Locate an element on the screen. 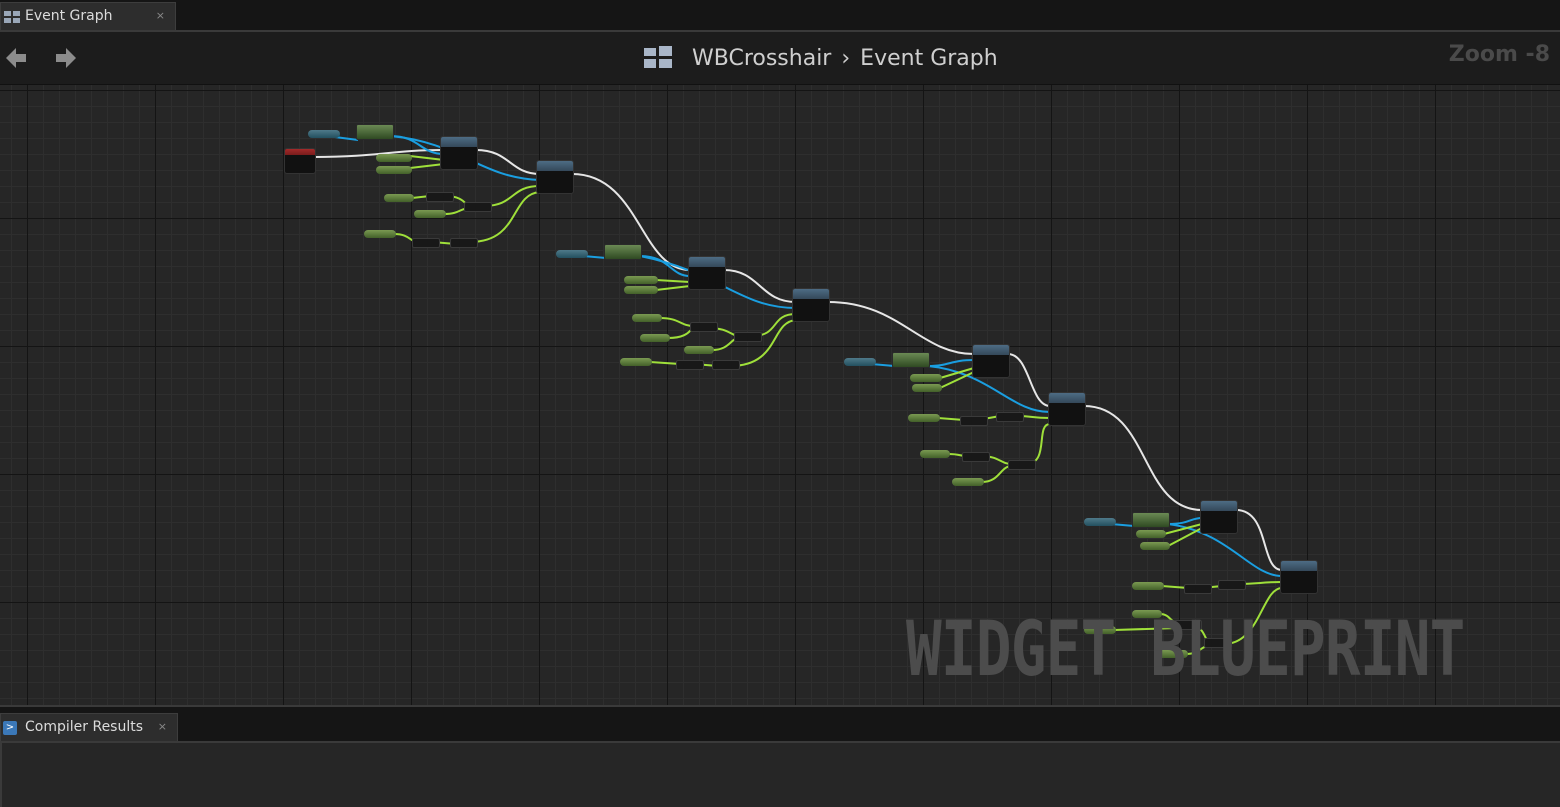 Image resolution: width=1560 pixels, height=807 pixels. tab-label: Compiler Results is located at coordinates (84, 727).